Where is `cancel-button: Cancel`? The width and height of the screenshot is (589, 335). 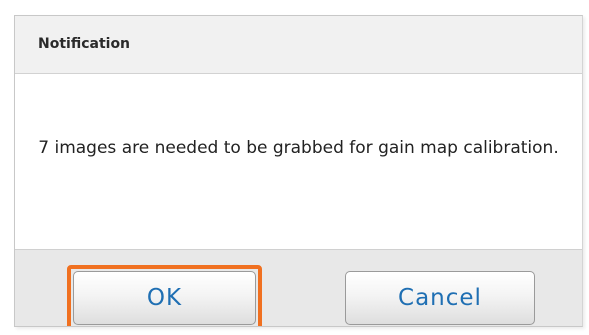
cancel-button: Cancel is located at coordinates (440, 298).